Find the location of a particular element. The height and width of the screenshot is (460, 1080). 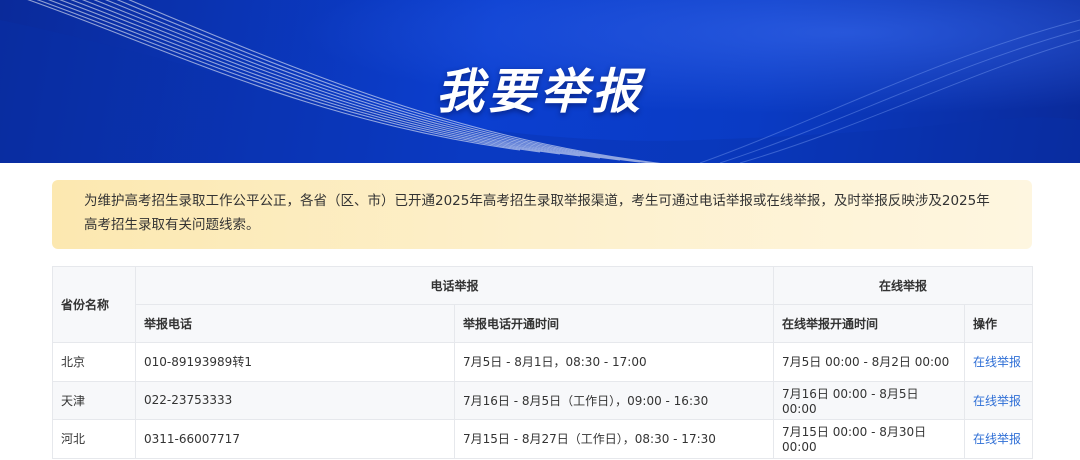

header-online-group: 在线举报 is located at coordinates (903, 285).